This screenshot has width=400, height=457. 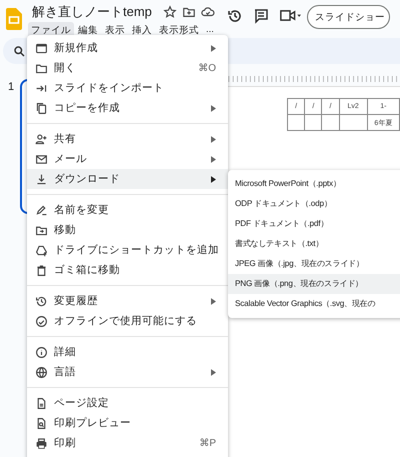 What do you see at coordinates (314, 244) in the screenshot?
I see `menu-item: 書式なしテキスト（.txt）` at bounding box center [314, 244].